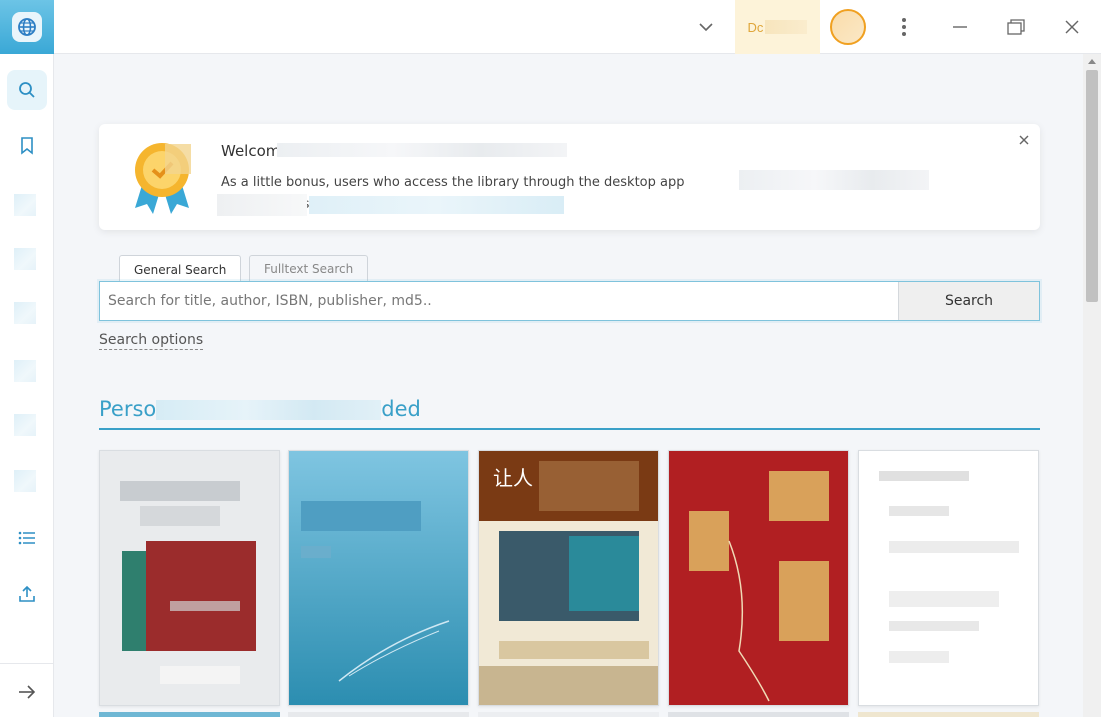 This screenshot has height=717, width=1101. What do you see at coordinates (27, 146) in the screenshot?
I see `bookmark-icon` at bounding box center [27, 146].